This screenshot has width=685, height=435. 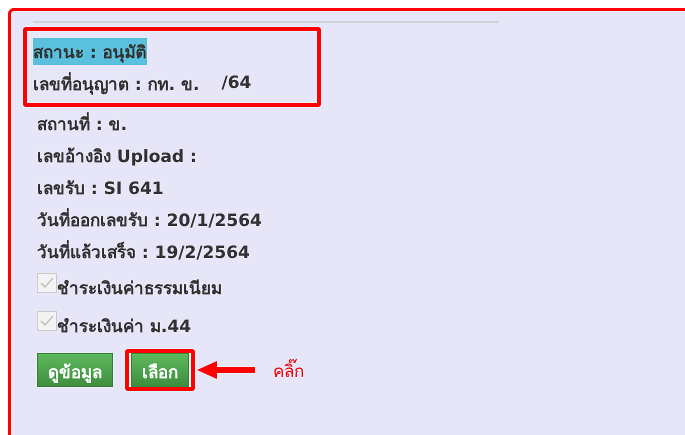 What do you see at coordinates (288, 370) in the screenshot?
I see `callout-text: คลิ๊ก` at bounding box center [288, 370].